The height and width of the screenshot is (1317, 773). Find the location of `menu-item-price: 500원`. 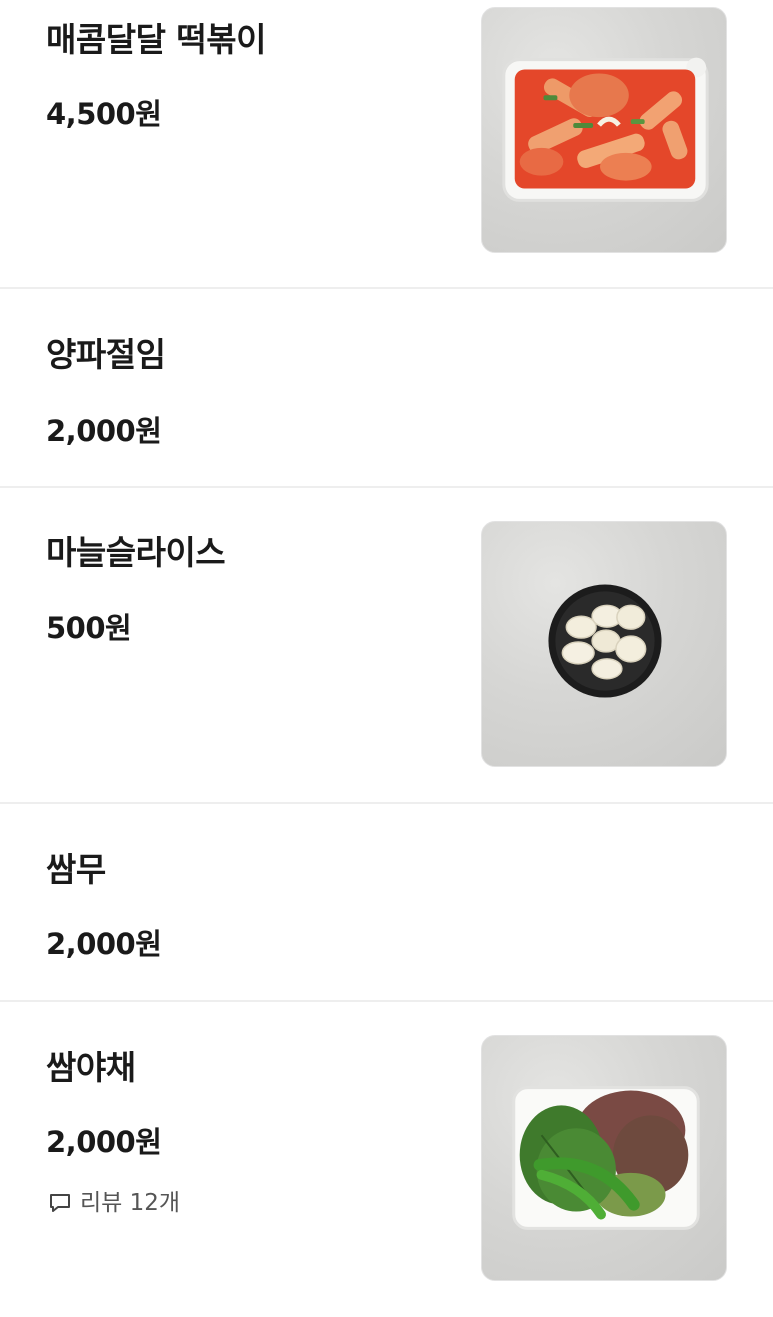

menu-item-price: 500원 is located at coordinates (89, 628).